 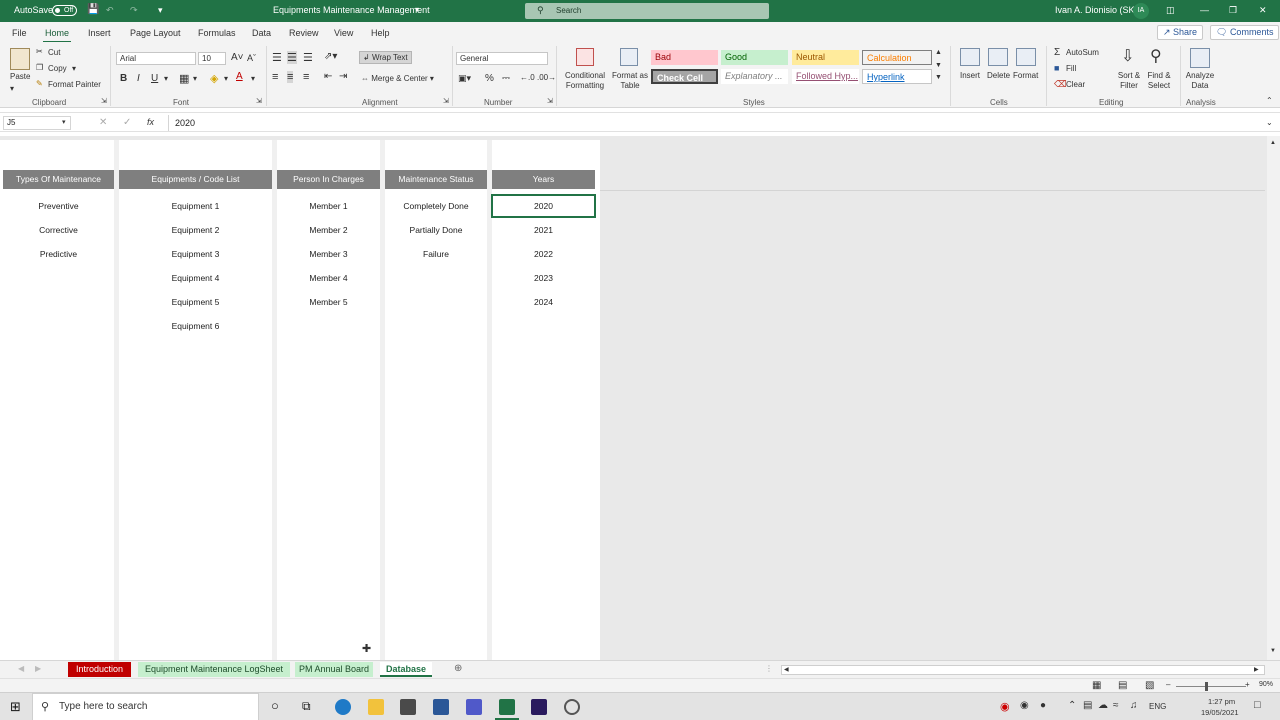 I want to click on comments-button: 🗨 Comments, so click(x=1245, y=32).